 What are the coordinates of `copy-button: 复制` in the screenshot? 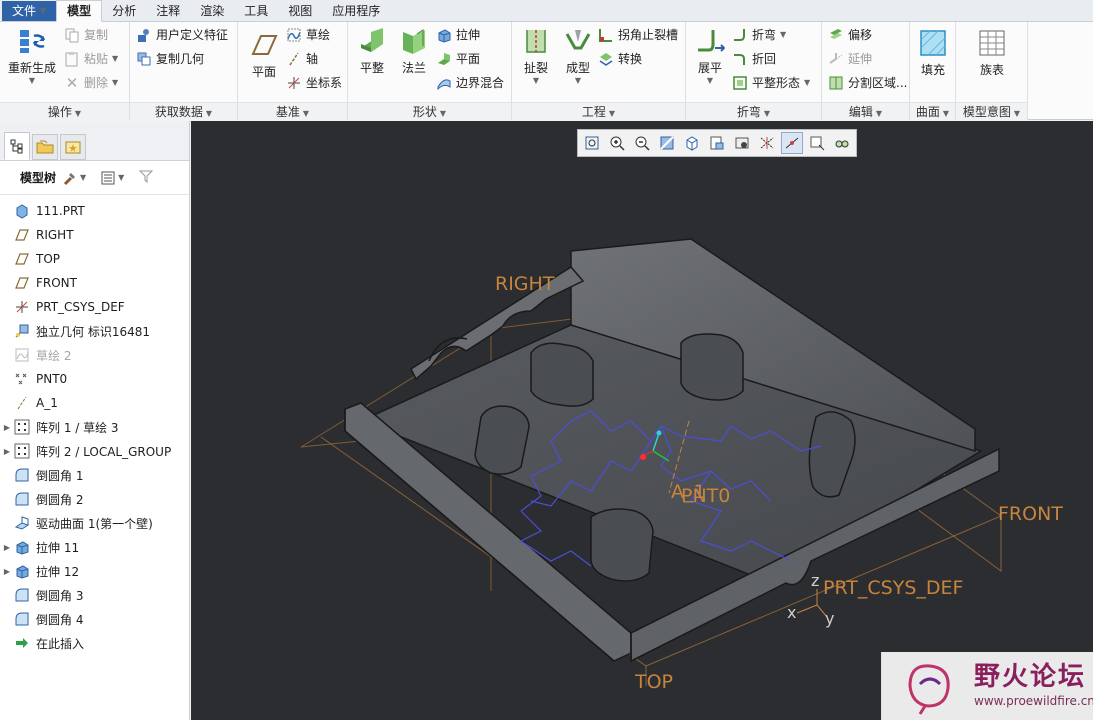 It's located at (86, 35).